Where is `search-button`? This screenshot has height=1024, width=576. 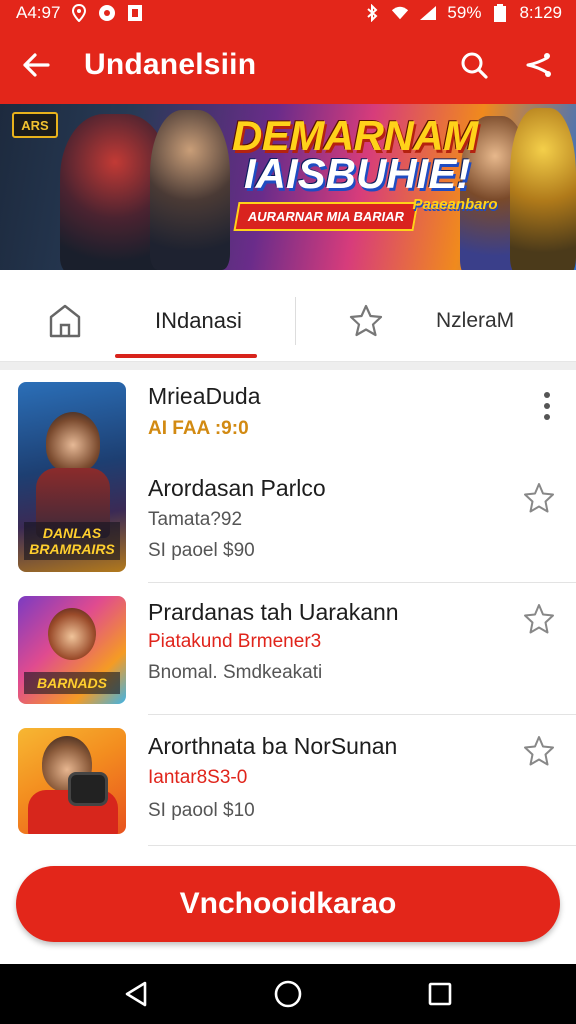 search-button is located at coordinates (474, 65).